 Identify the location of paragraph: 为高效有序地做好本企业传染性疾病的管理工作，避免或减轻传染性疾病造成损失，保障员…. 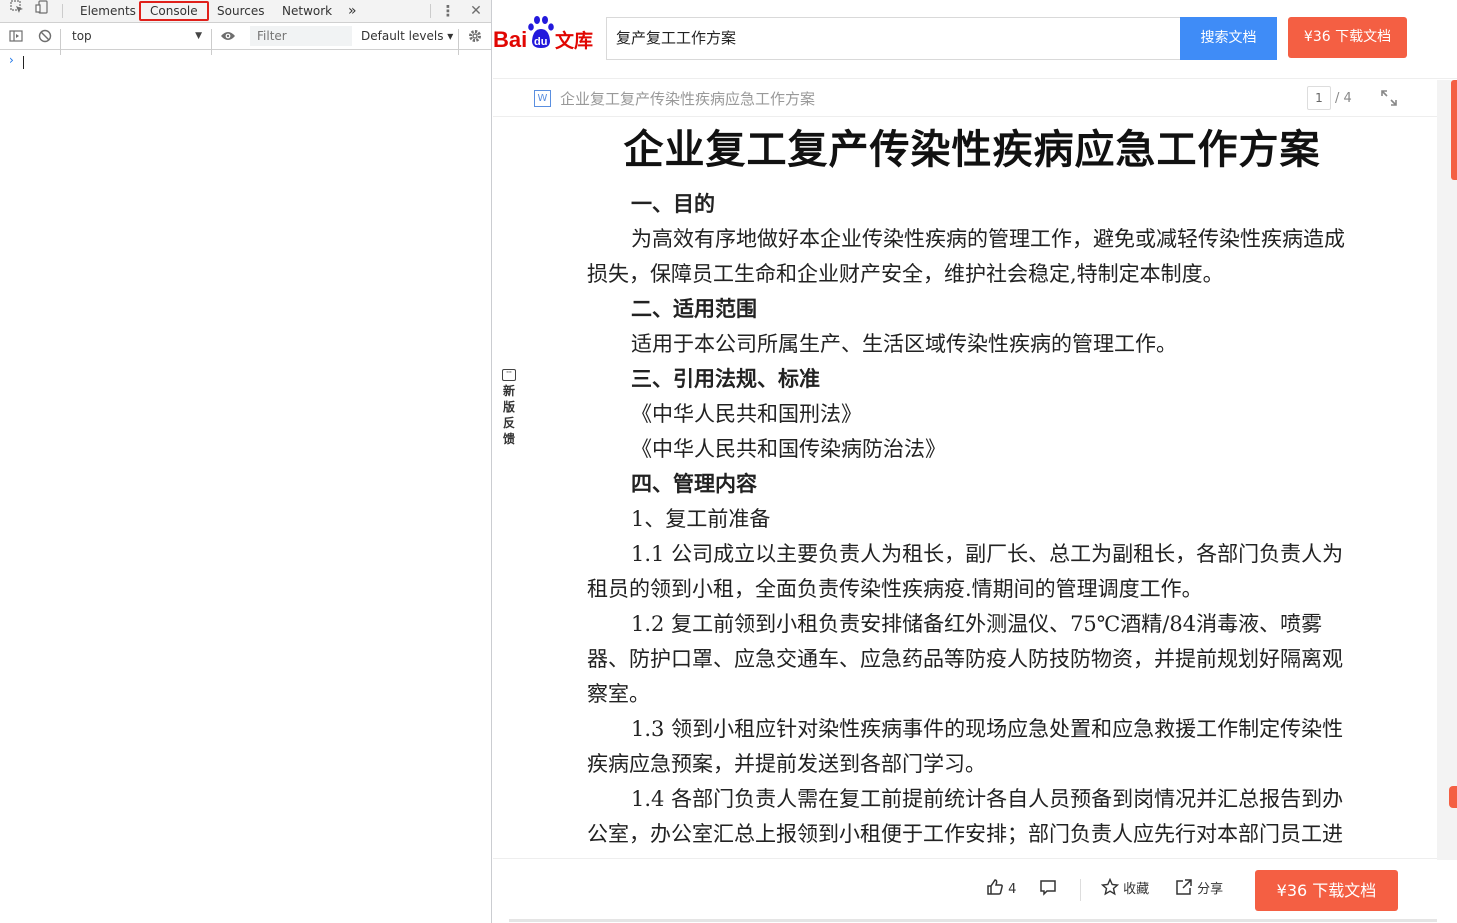
(966, 256).